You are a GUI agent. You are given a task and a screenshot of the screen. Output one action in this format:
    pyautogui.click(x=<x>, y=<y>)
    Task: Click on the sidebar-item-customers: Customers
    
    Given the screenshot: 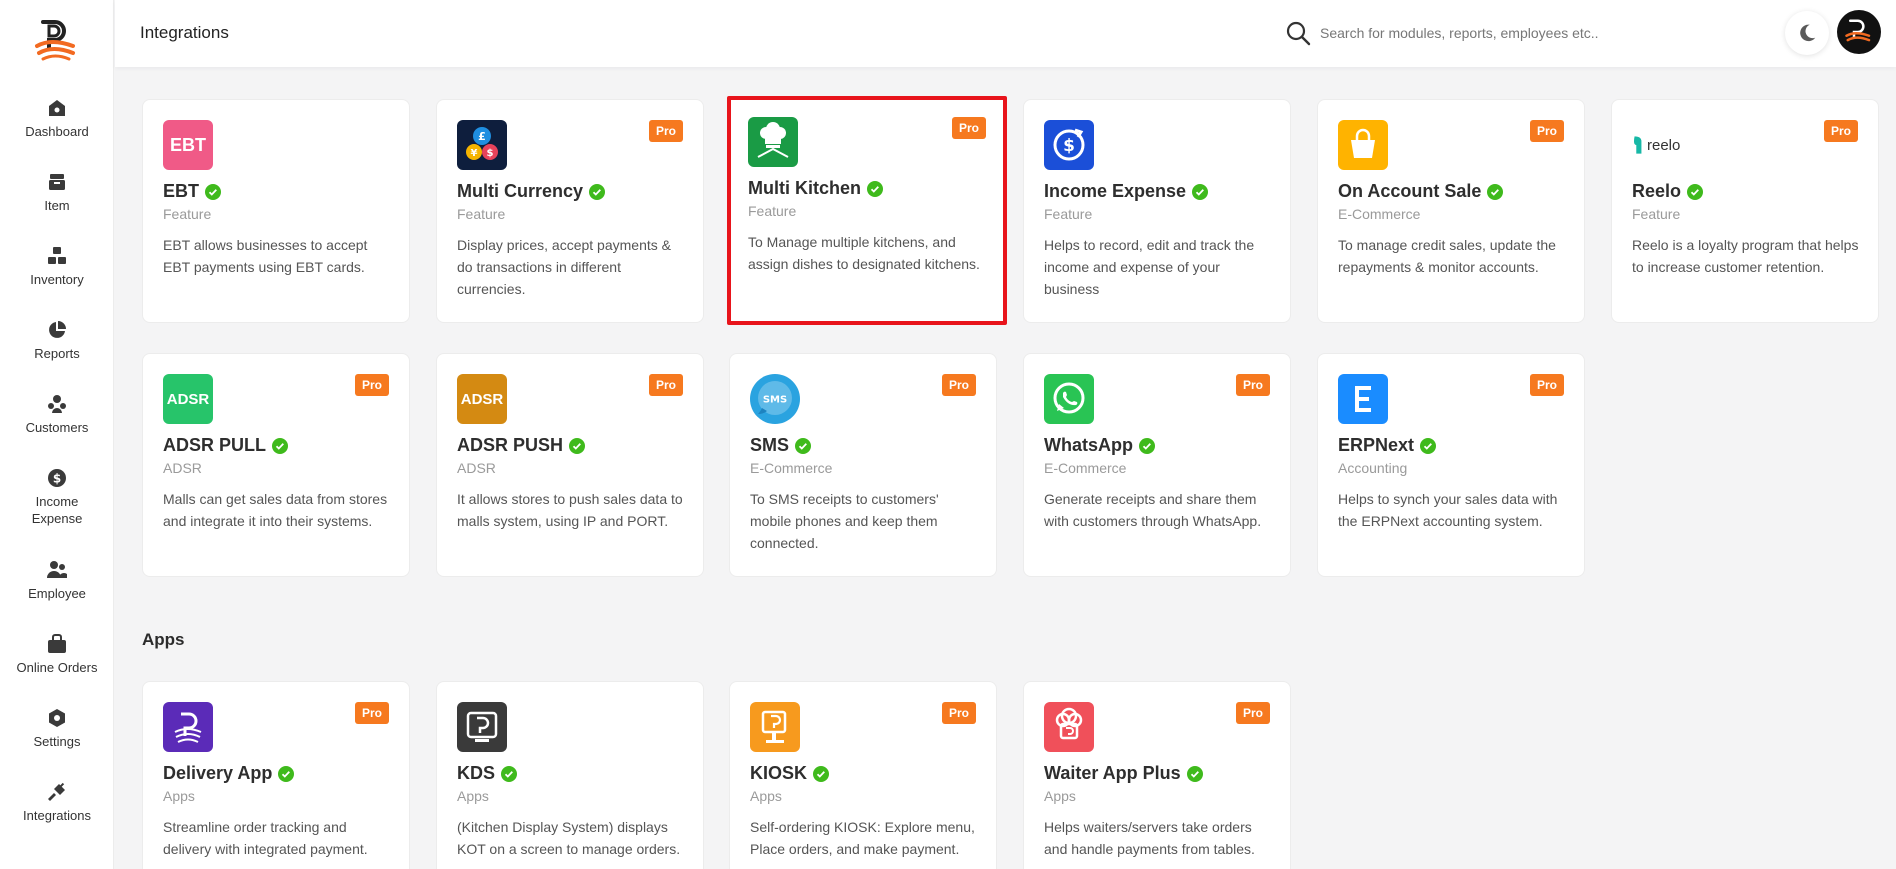 What is the action you would take?
    pyautogui.click(x=57, y=415)
    